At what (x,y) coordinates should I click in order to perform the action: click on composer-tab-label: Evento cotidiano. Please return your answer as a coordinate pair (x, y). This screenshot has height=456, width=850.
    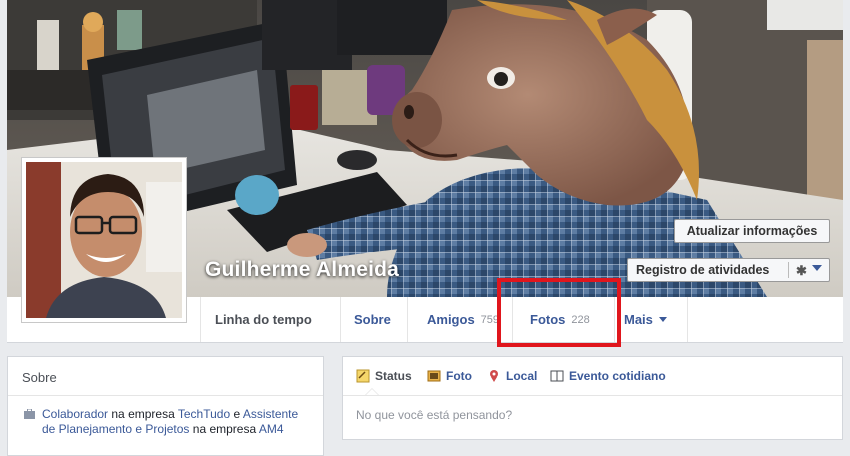
    Looking at the image, I should click on (617, 376).